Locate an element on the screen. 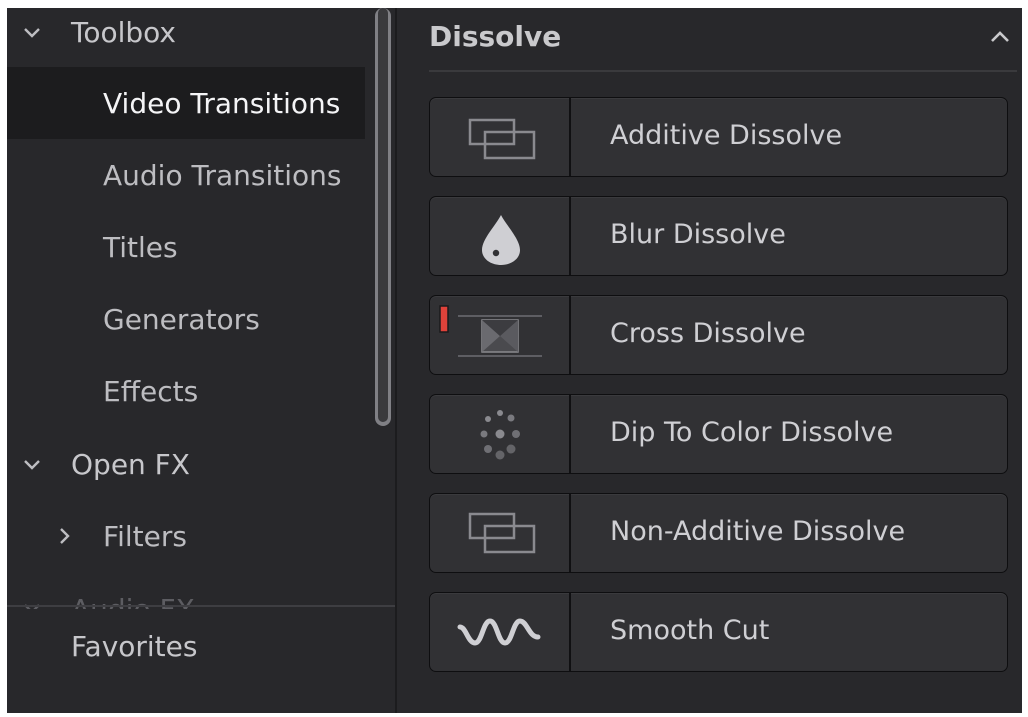 This screenshot has height=717, width=1028. frame-top is located at coordinates (514, 4).